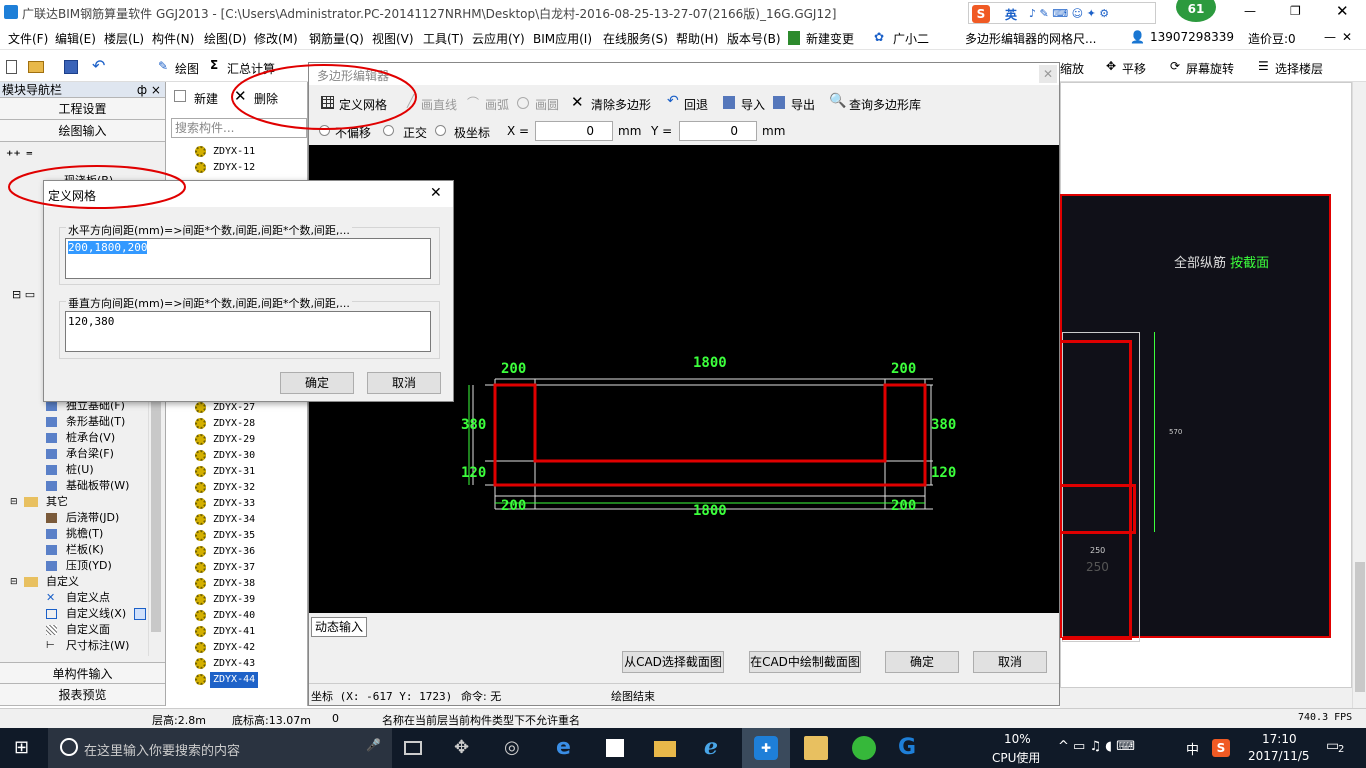  Describe the element at coordinates (673, 662) in the screenshot. I see `cad-select-button: 从CAD选择截面图` at that location.